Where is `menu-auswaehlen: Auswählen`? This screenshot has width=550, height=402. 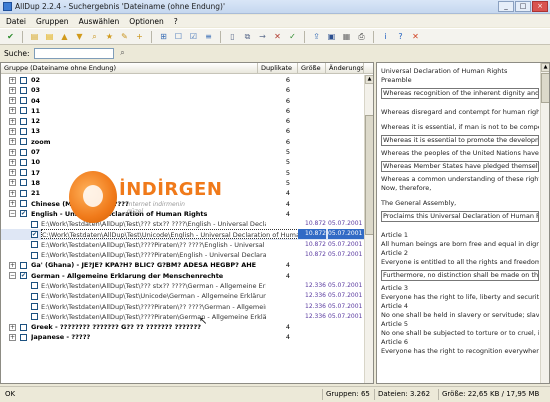 menu-auswaehlen: Auswählen is located at coordinates (99, 21).